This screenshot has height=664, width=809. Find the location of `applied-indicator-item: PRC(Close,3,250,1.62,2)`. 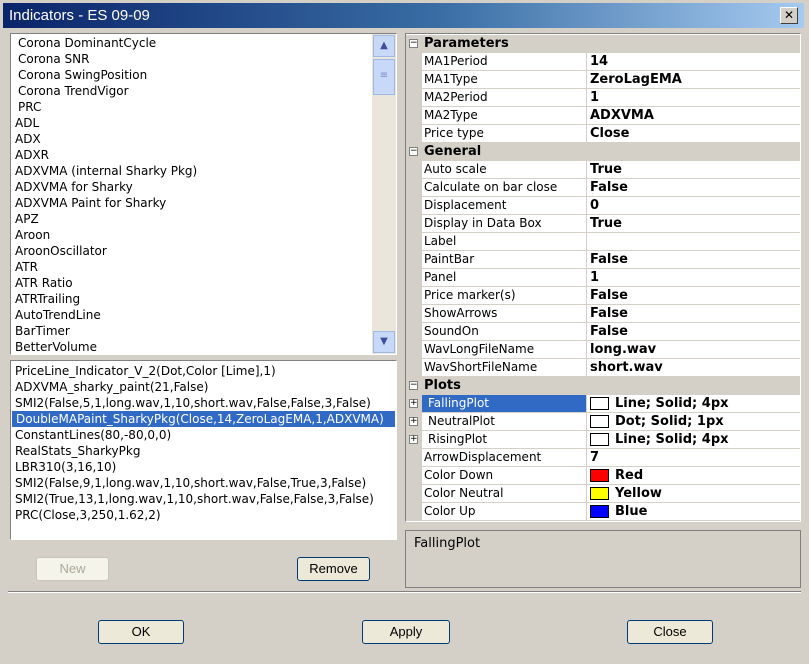

applied-indicator-item: PRC(Close,3,250,1.62,2) is located at coordinates (203, 515).